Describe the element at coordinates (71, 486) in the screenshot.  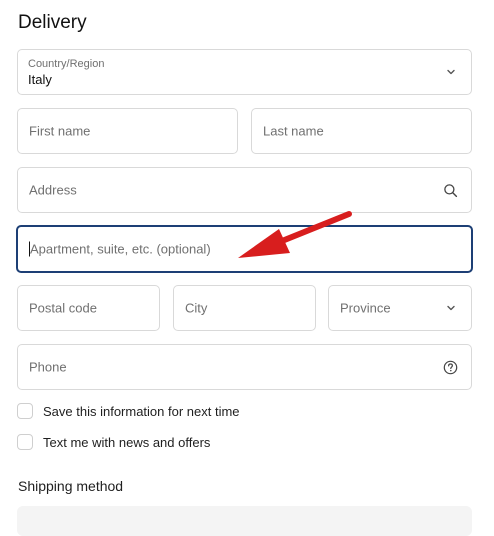
I see `shipping-method-title: Shipping method` at that location.